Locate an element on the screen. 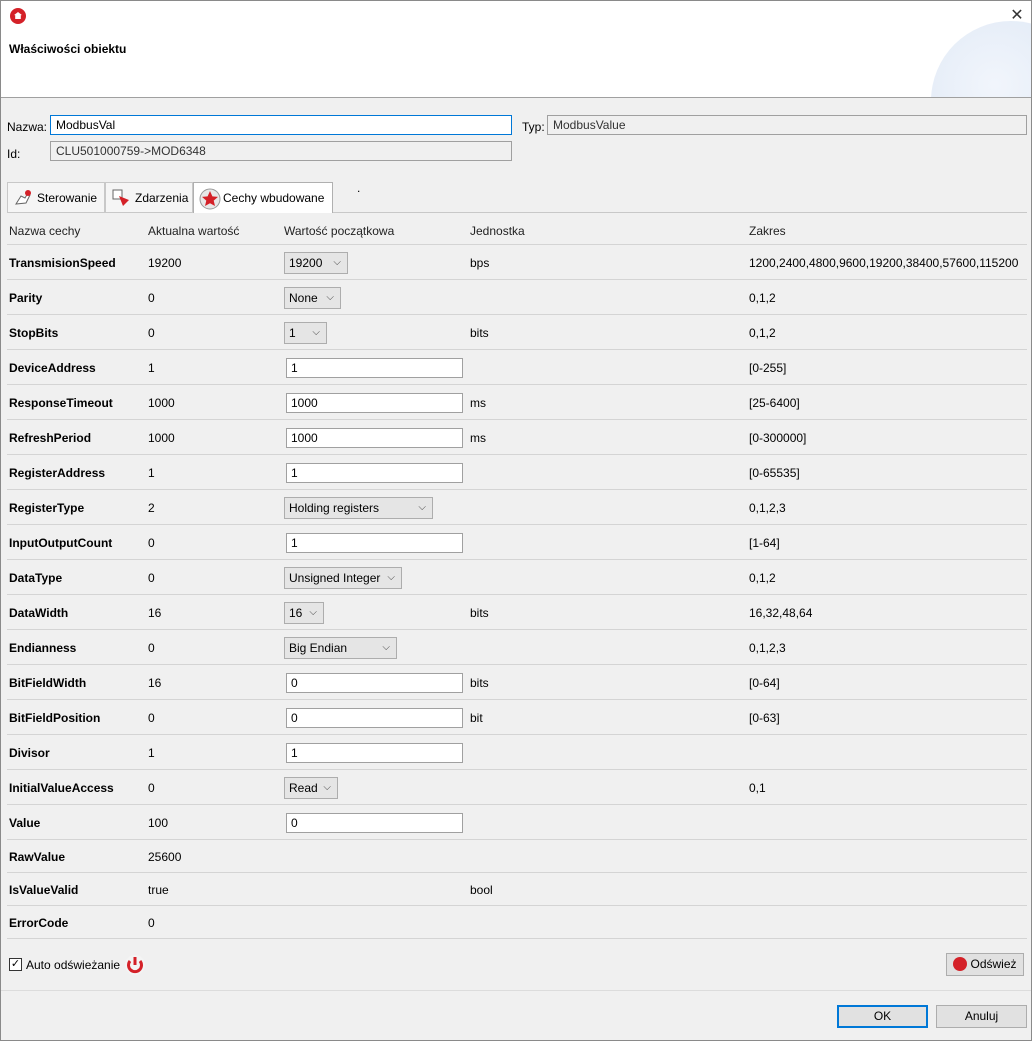  footer-divider is located at coordinates (516, 990).